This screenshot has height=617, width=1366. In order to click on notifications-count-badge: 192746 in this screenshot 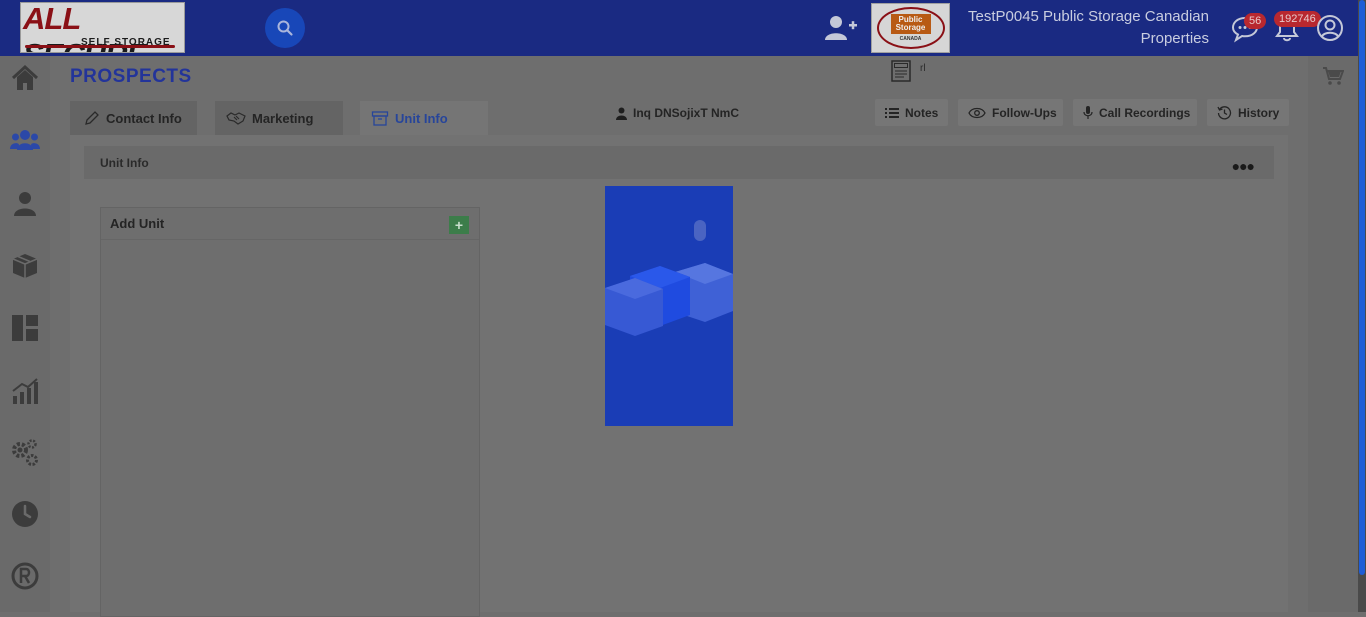, I will do `click(1297, 19)`.